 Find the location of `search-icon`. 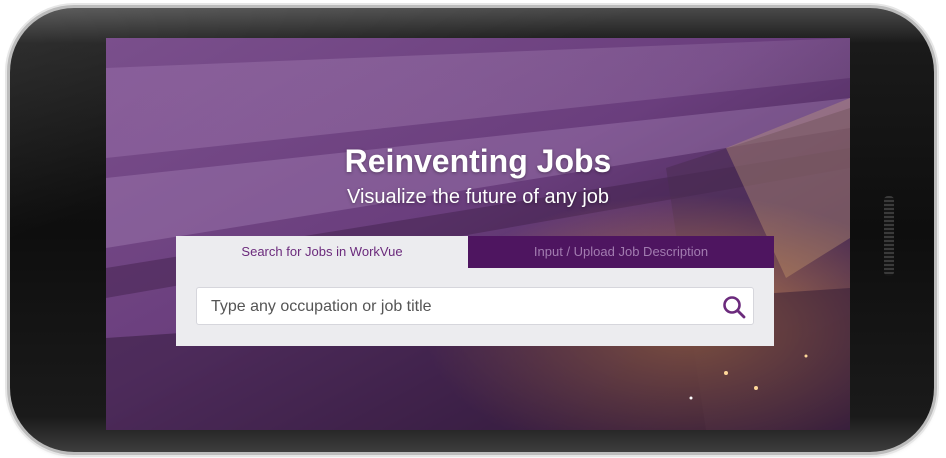

search-icon is located at coordinates (734, 307).